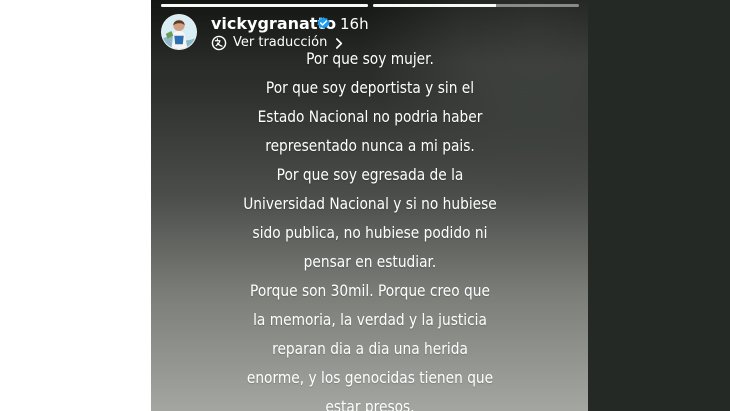 This screenshot has height=411, width=730. Describe the element at coordinates (370, 145) in the screenshot. I see `story-text-line: representado nunca a mi pais.` at that location.